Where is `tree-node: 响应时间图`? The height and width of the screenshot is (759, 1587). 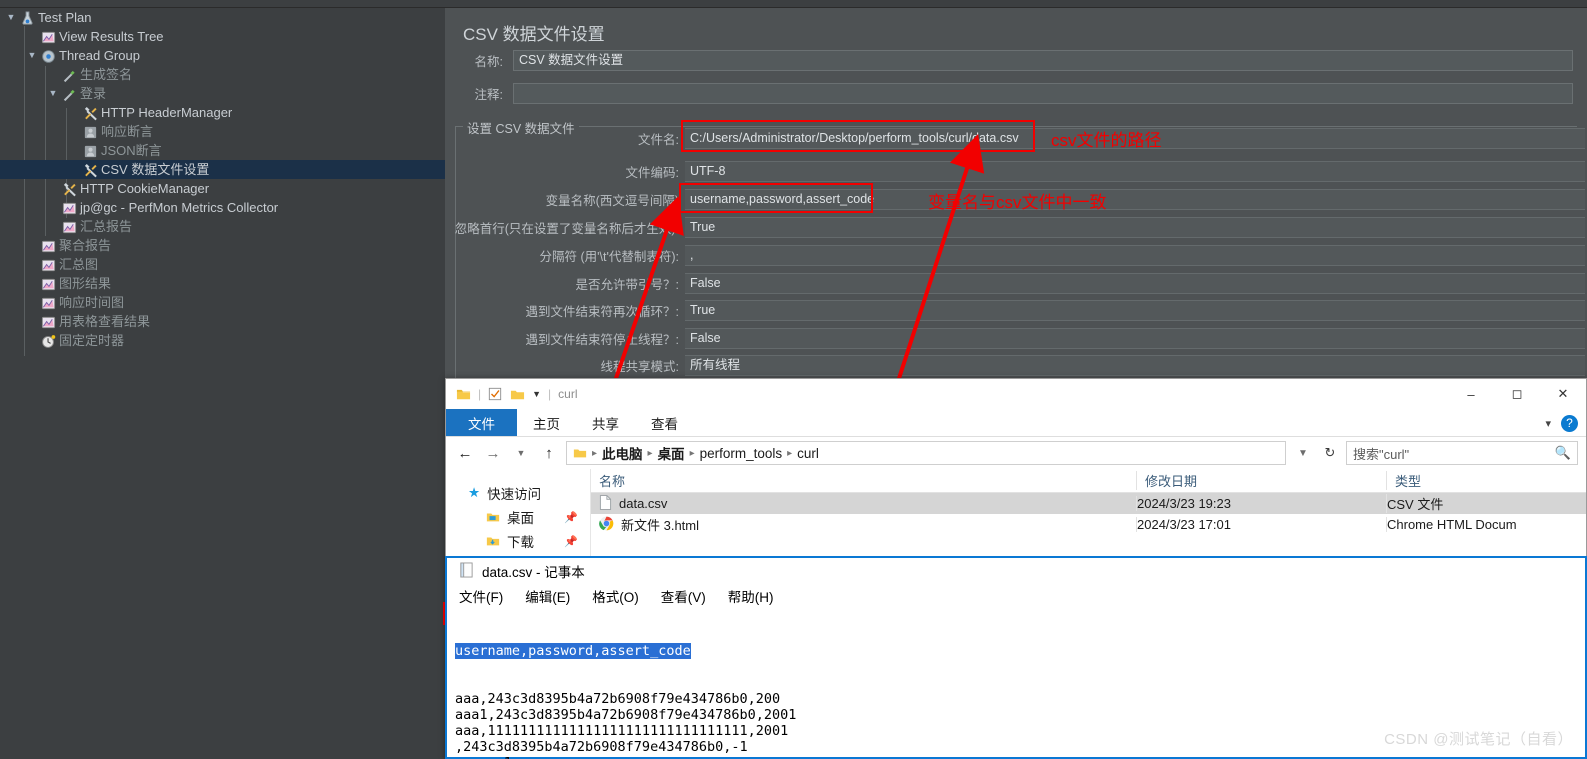
tree-node: 响应时间图 is located at coordinates (222, 302).